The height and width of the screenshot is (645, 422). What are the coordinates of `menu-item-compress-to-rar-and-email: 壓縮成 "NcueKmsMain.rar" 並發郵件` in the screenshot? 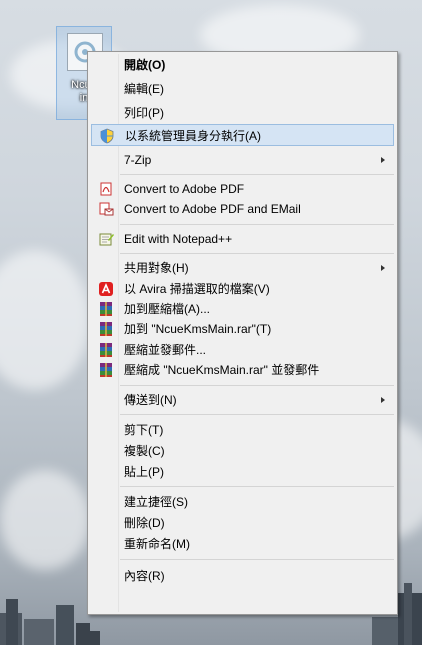 It's located at (242, 370).